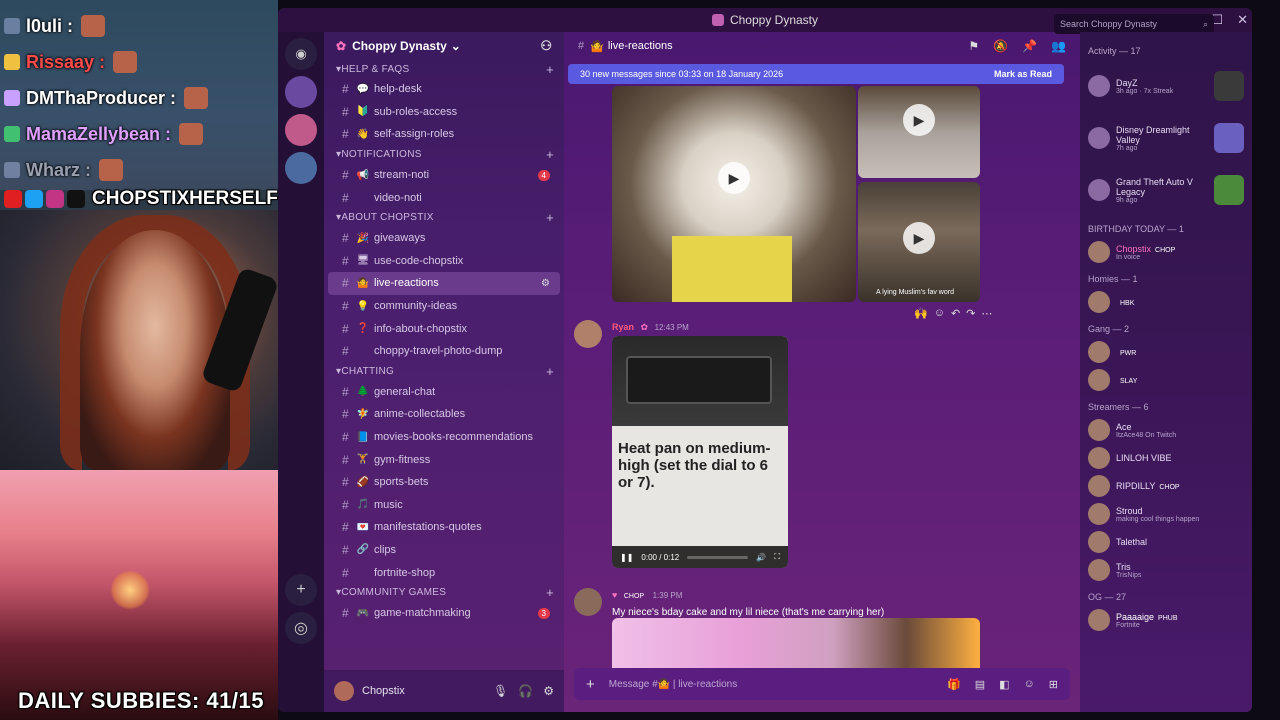  Describe the element at coordinates (1166, 542) in the screenshot. I see `member-item: Talethal` at that location.